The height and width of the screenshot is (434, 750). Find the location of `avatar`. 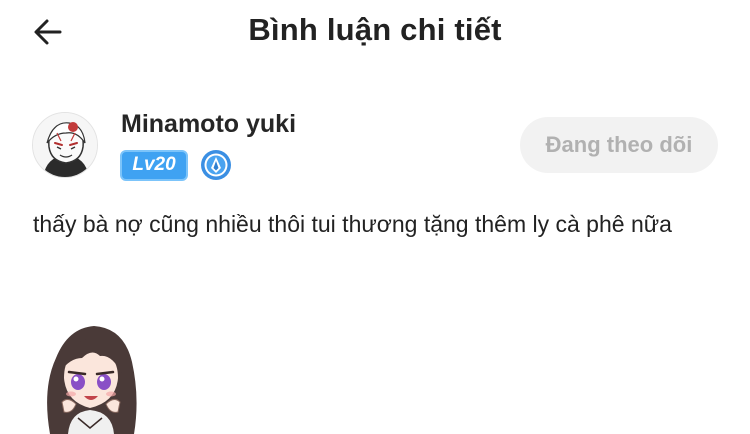

avatar is located at coordinates (65, 145).